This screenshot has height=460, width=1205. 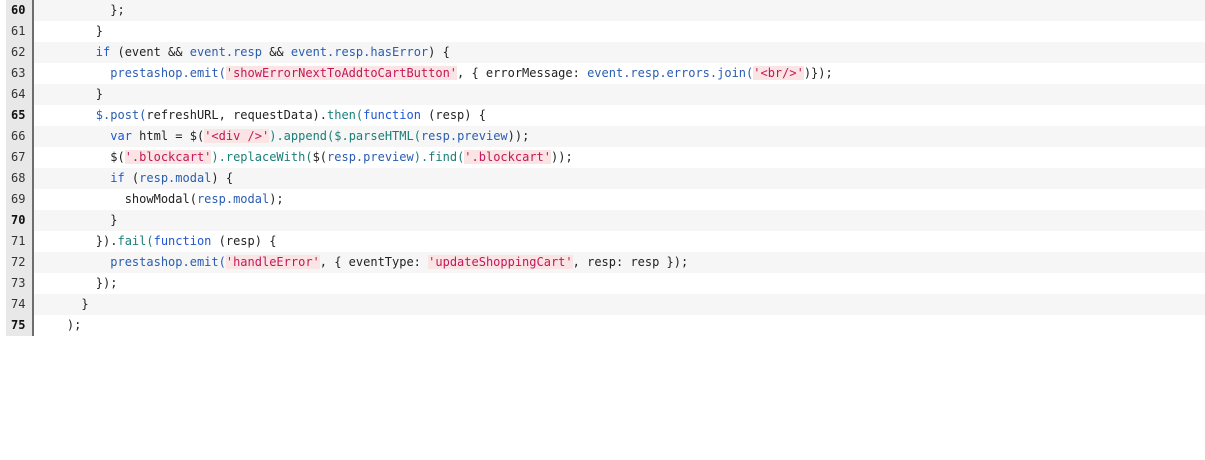 I want to click on code-text: );, so click(x=57, y=325).